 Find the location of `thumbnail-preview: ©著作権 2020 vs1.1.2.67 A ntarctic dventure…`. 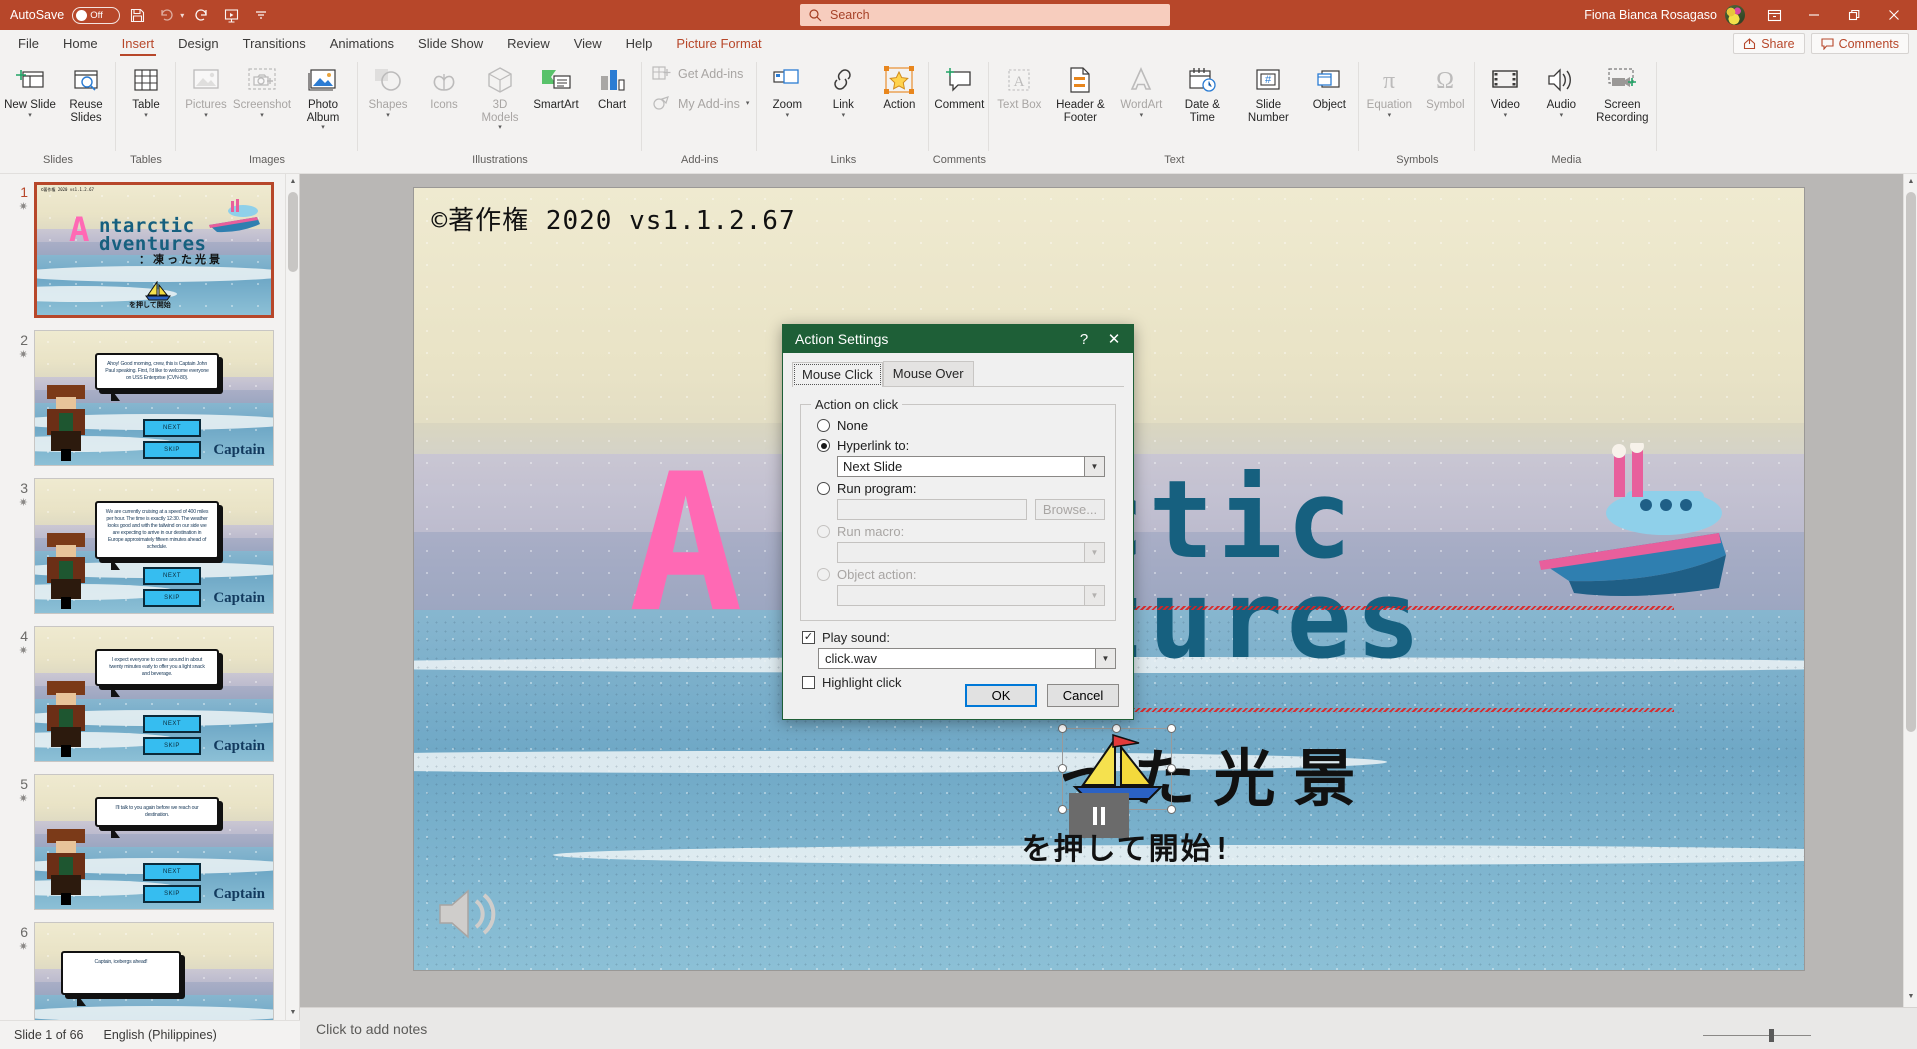

thumbnail-preview: ©著作権 2020 vs1.1.2.67 A ntarctic dventure… is located at coordinates (154, 250).